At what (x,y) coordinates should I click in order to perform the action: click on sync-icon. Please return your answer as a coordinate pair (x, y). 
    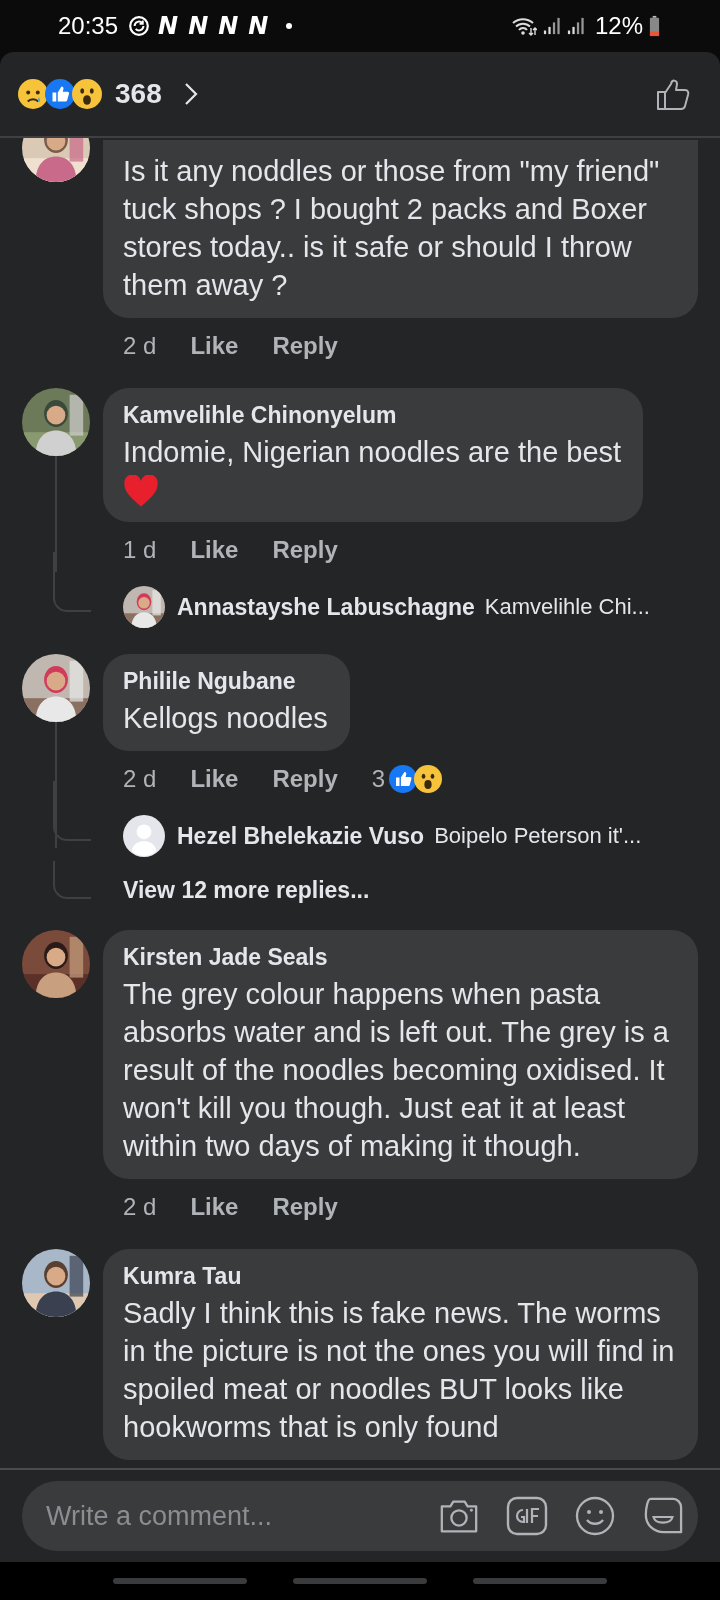
    Looking at the image, I should click on (139, 26).